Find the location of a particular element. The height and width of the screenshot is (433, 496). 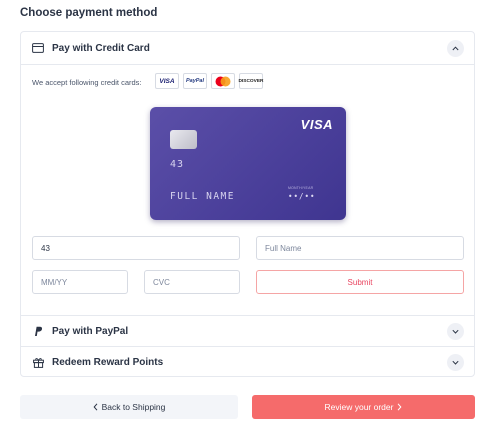

card-number-input is located at coordinates (136, 248).